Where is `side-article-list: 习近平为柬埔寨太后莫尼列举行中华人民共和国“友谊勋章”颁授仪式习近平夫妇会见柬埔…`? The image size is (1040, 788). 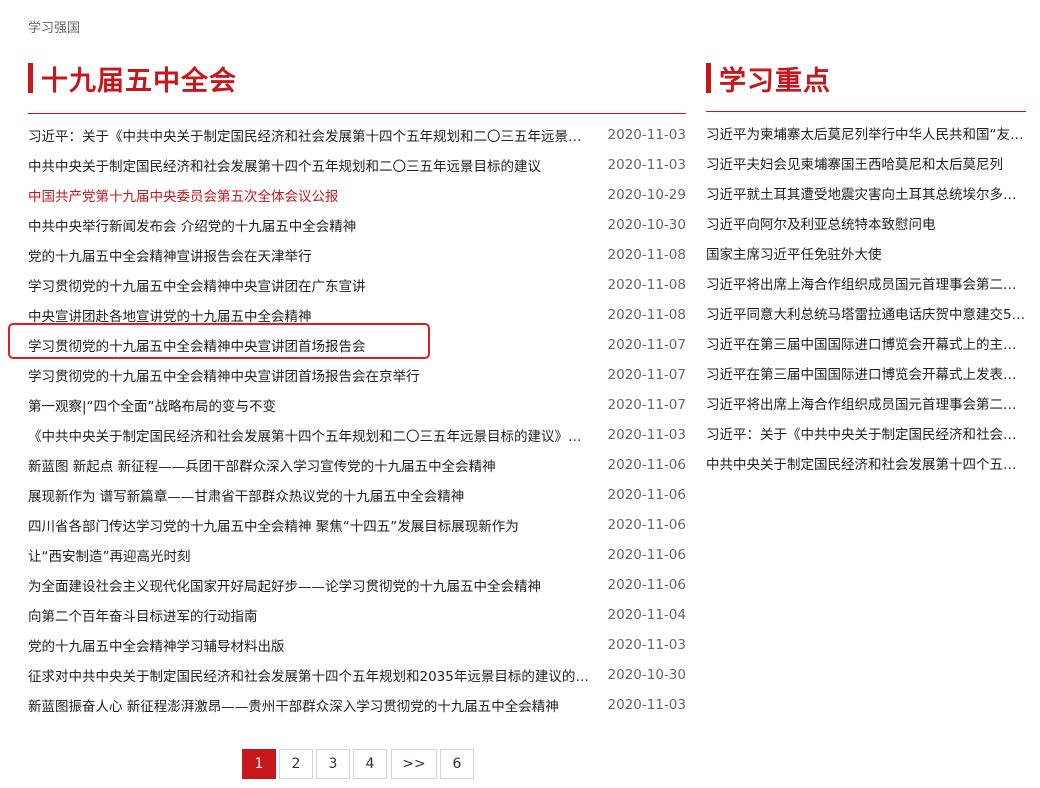 side-article-list: 习近平为柬埔寨太后莫尼列举行中华人民共和国“友谊勋章”颁授仪式习近平夫妇会见柬埔… is located at coordinates (866, 298).